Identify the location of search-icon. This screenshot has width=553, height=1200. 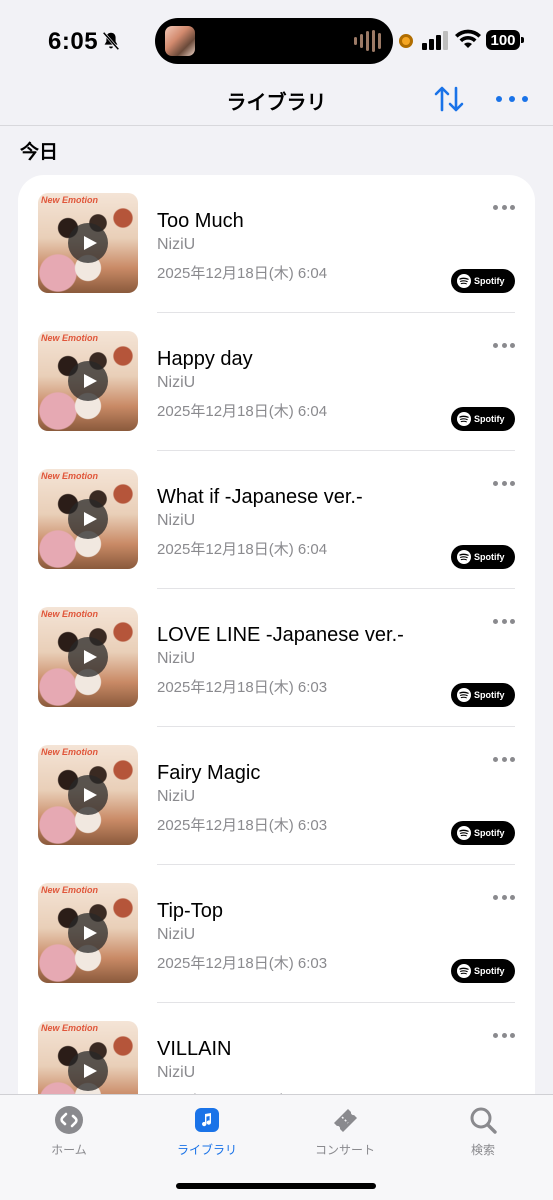
(483, 1120).